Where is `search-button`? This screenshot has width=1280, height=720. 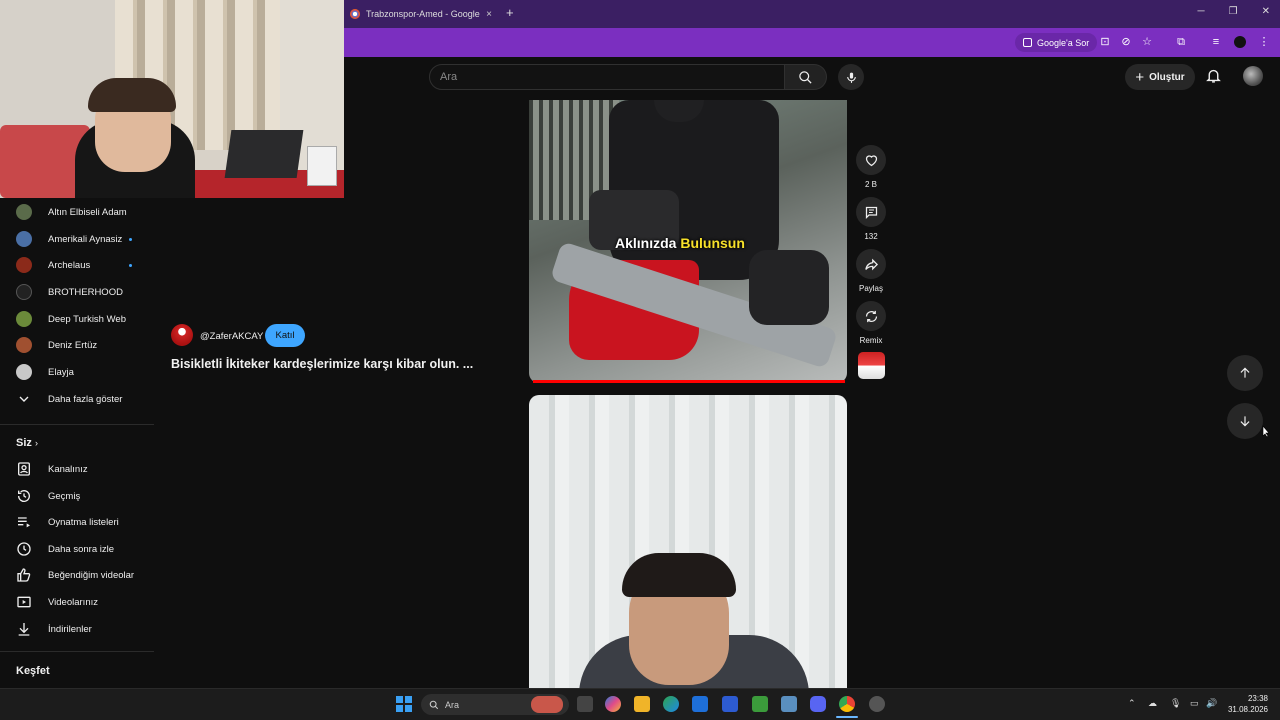
search-button is located at coordinates (806, 77).